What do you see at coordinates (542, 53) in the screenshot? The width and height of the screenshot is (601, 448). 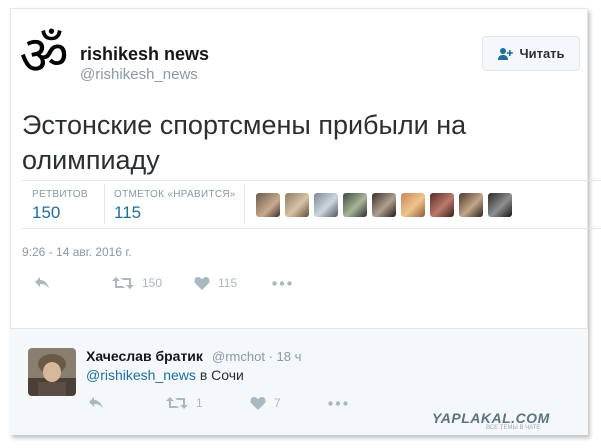 I see `follow-label: Читать` at bounding box center [542, 53].